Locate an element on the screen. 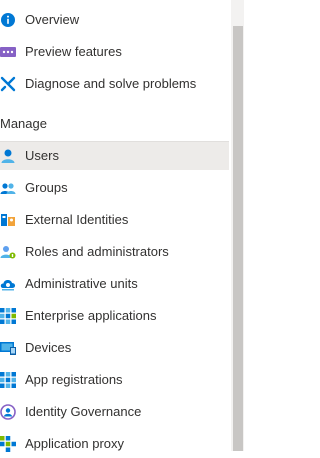  identity-governance-icon is located at coordinates (8, 412).